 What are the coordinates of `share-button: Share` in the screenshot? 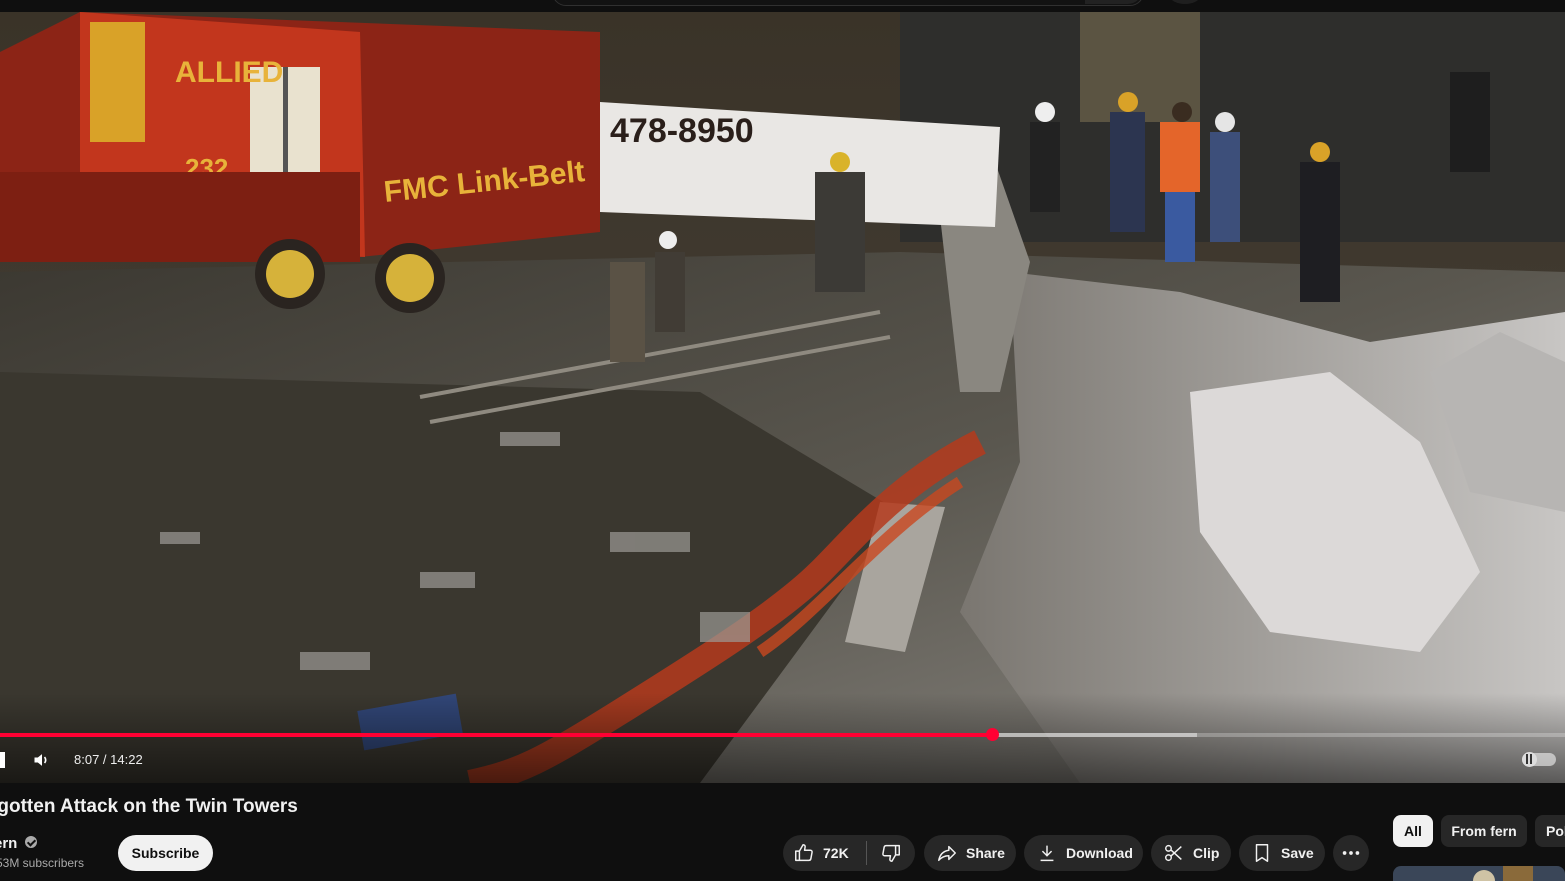 It's located at (970, 853).